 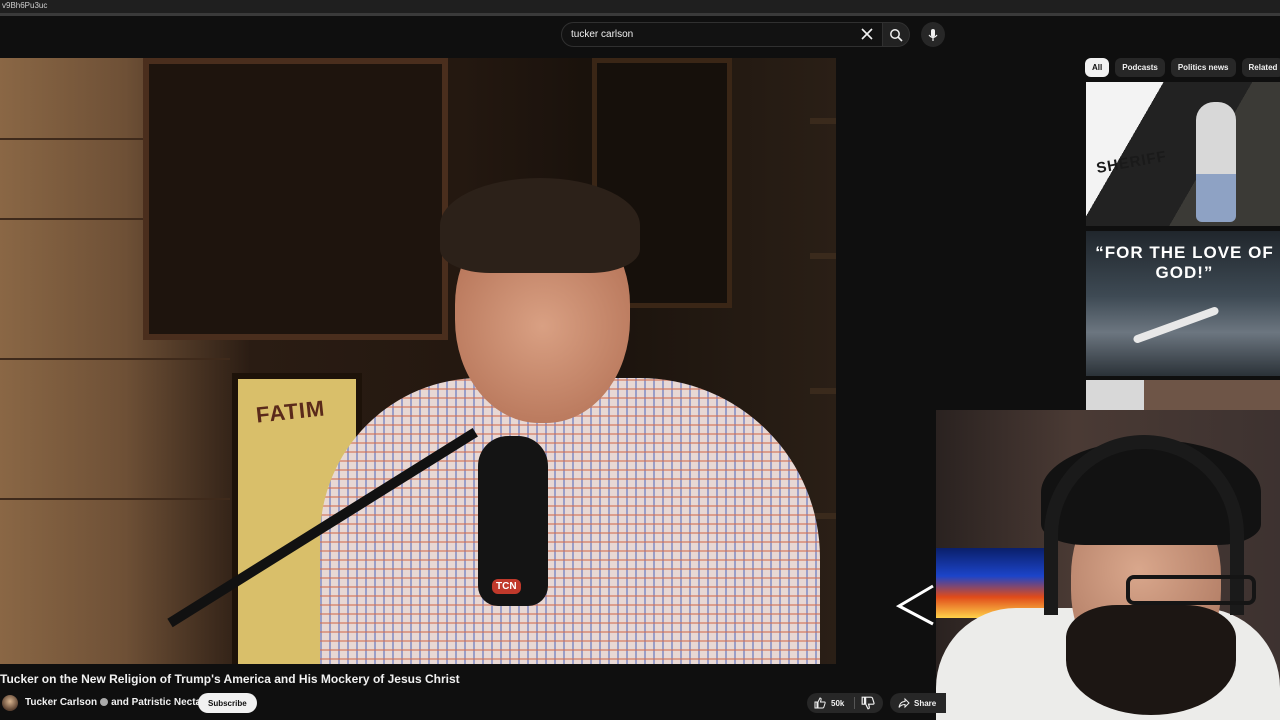 What do you see at coordinates (1140, 67) in the screenshot?
I see `chip-podcasts: Podcasts` at bounding box center [1140, 67].